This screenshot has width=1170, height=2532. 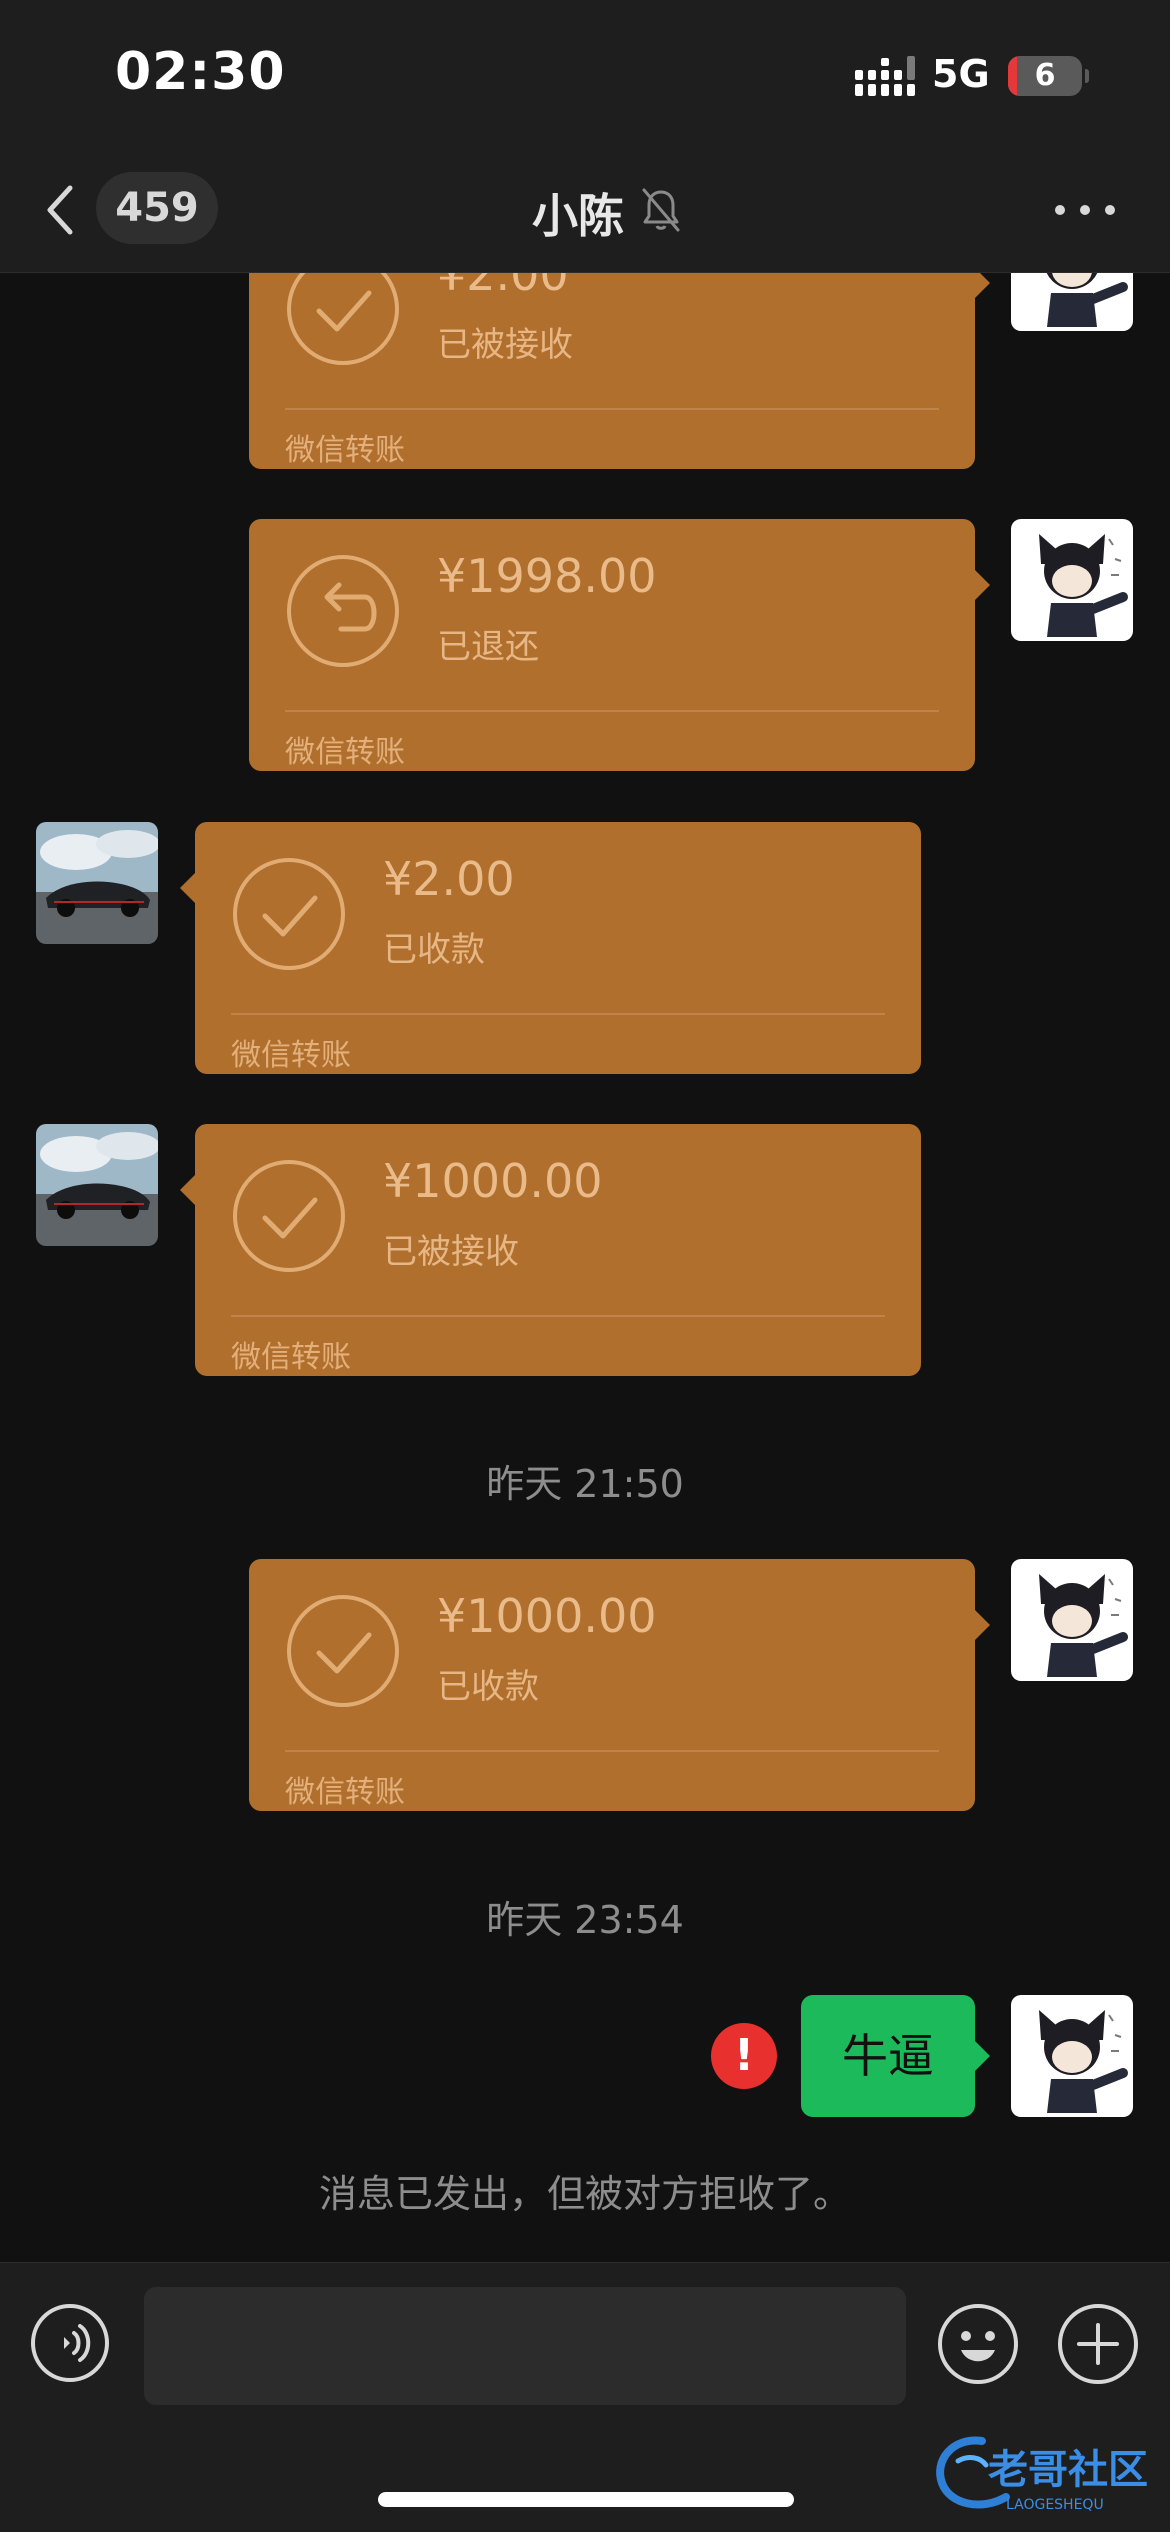 What do you see at coordinates (961, 74) in the screenshot?
I see `network-type: 5G` at bounding box center [961, 74].